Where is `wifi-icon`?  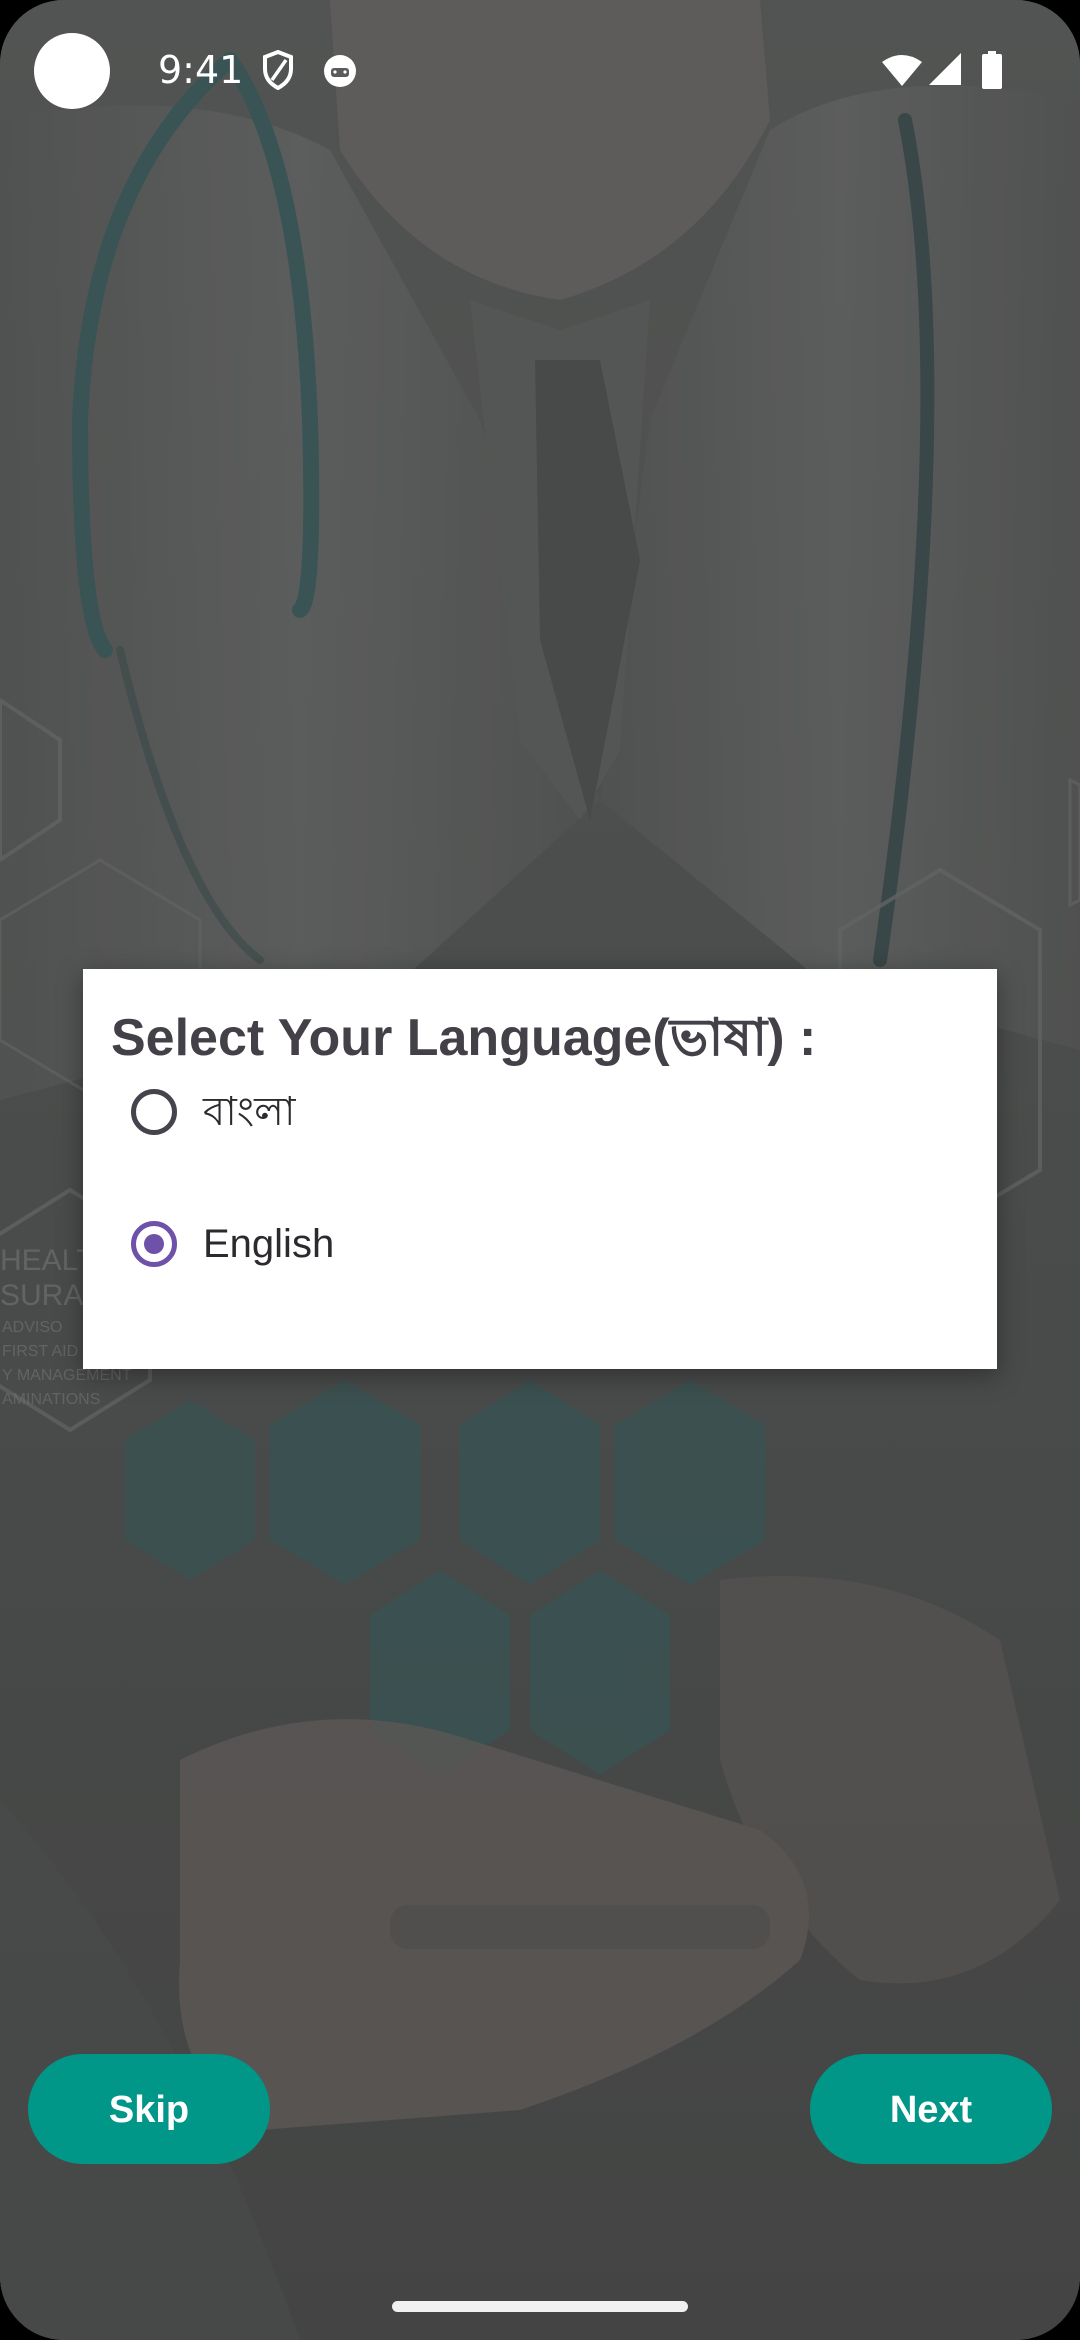
wifi-icon is located at coordinates (902, 70).